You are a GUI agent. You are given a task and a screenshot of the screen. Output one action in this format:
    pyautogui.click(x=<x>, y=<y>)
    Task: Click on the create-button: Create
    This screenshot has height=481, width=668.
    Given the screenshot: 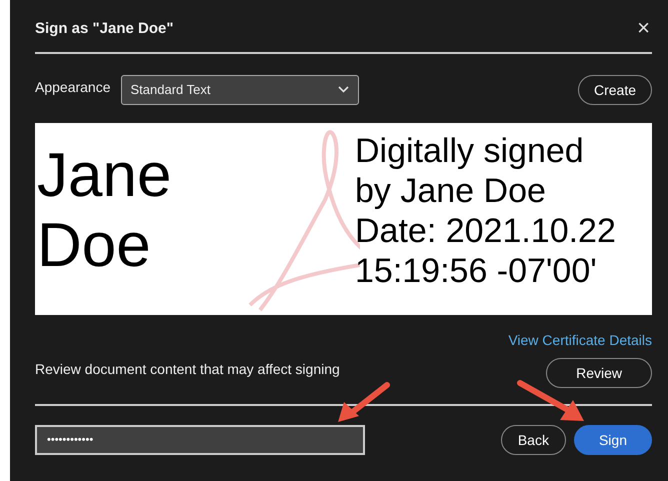 What is the action you would take?
    pyautogui.click(x=615, y=89)
    